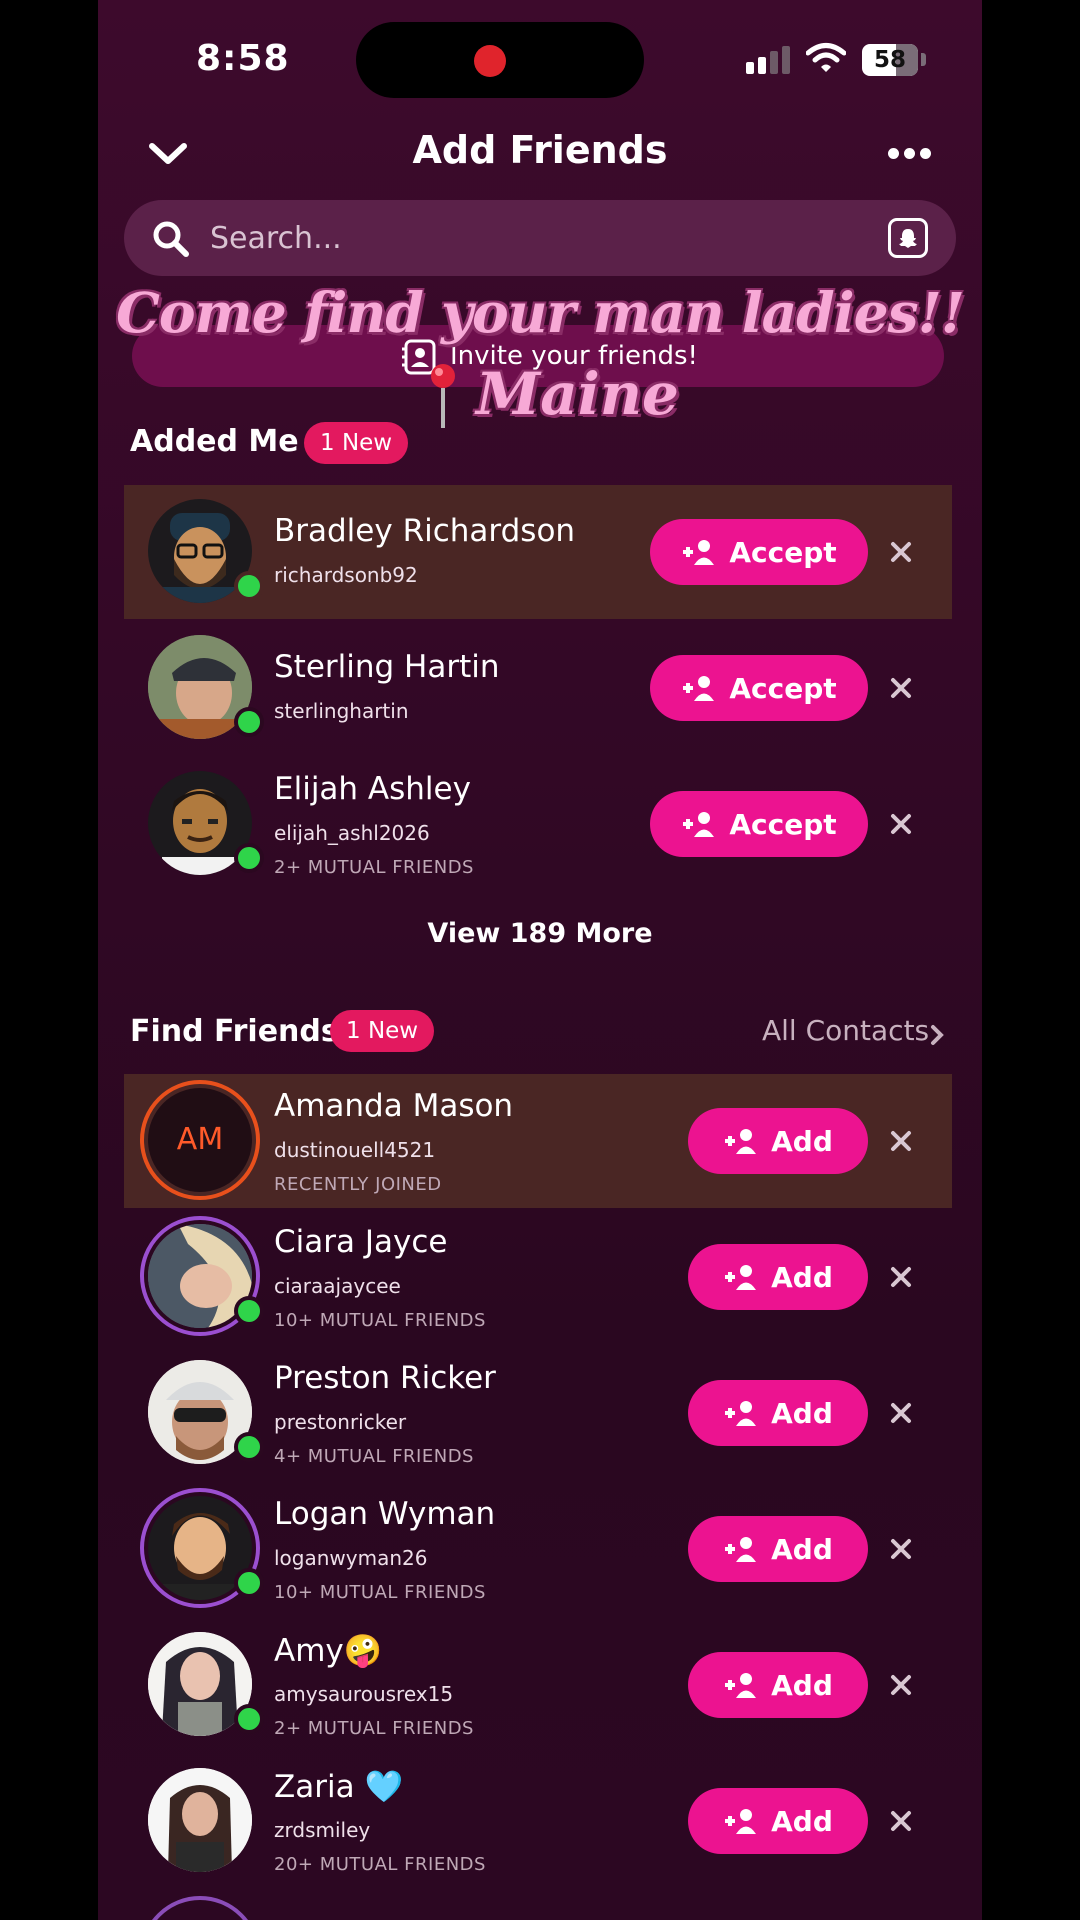 This screenshot has width=1080, height=1920. Describe the element at coordinates (538, 1821) in the screenshot. I see `list-item: Zaria 🩵 zrdsmiley 20+ MUTUAL FRIENDS Add` at that location.